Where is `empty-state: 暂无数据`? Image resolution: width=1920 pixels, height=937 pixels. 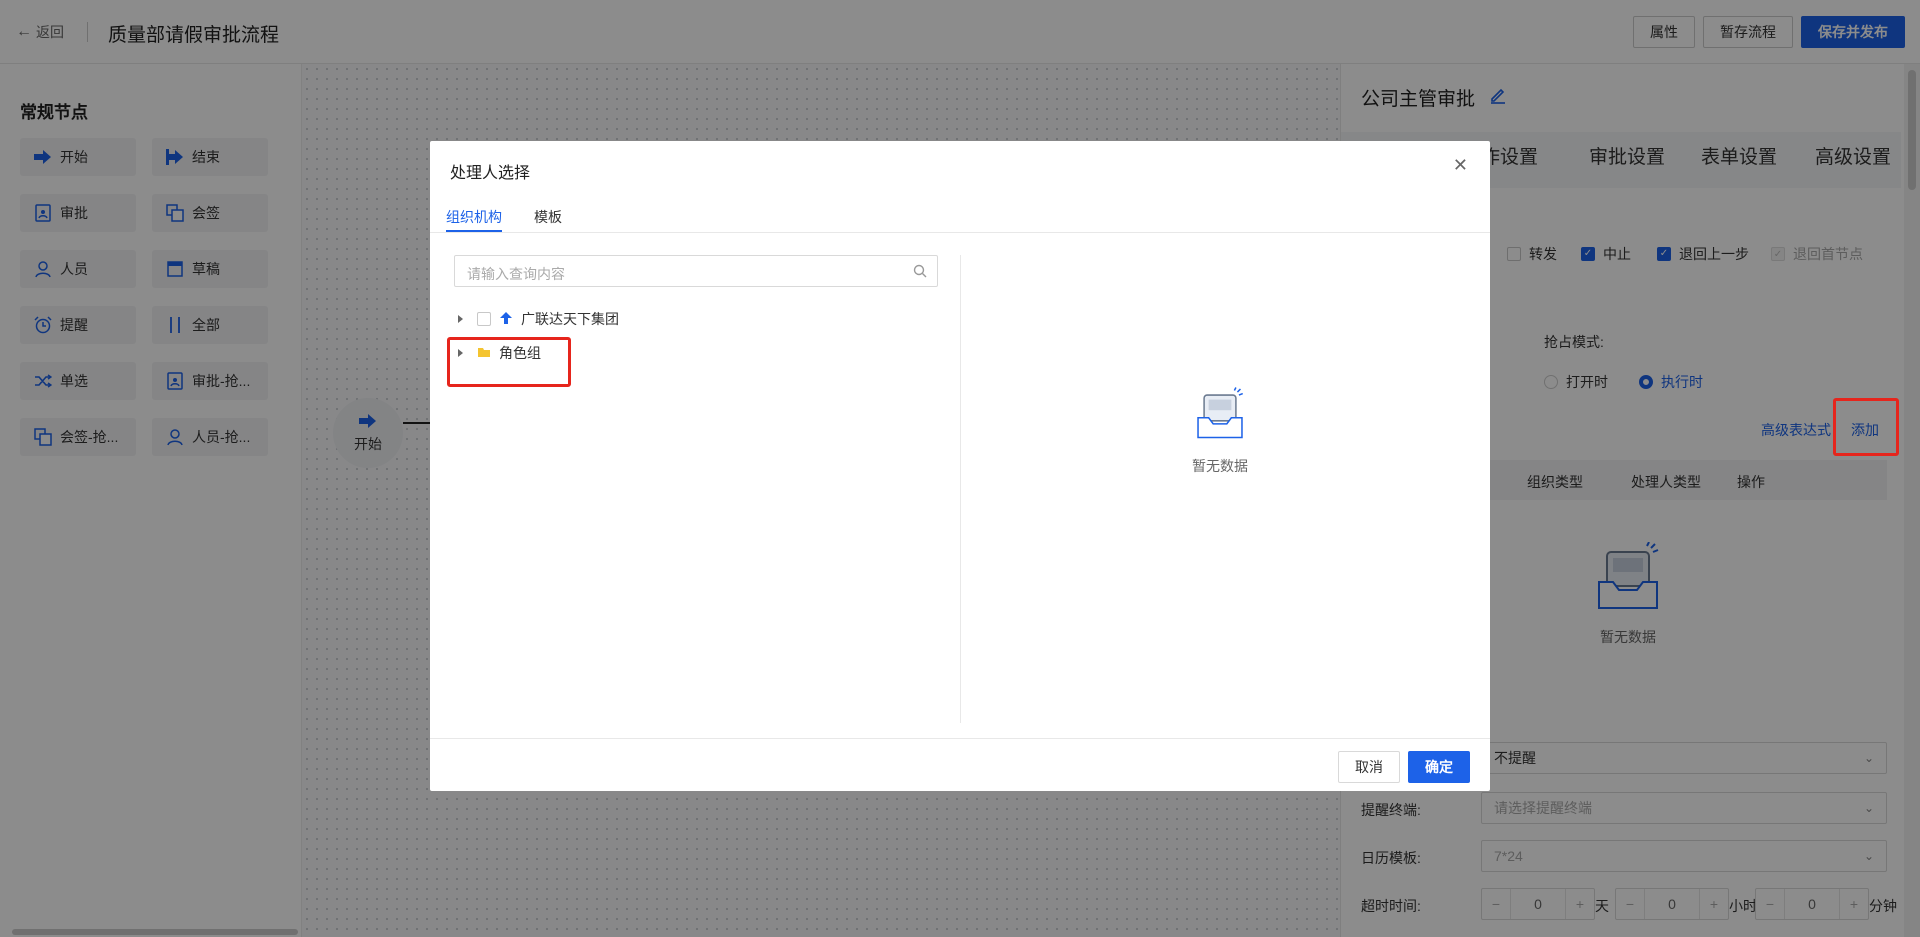 empty-state: 暂无数据 is located at coordinates (1220, 431).